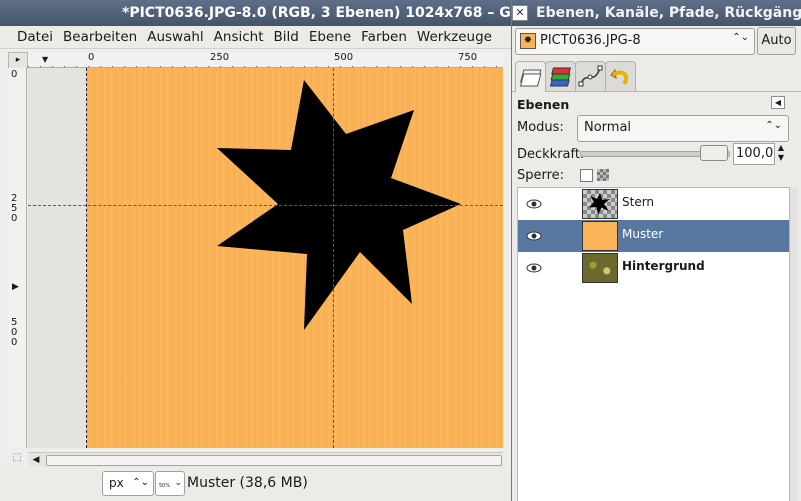 The image size is (801, 501). I want to click on chevron-down-icon: ⌄, so click(178, 483).